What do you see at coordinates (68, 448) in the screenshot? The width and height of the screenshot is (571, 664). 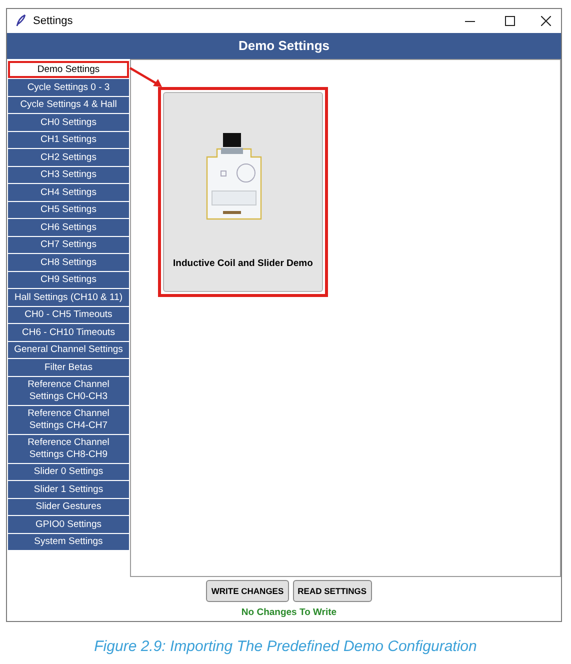 I see `sidebar-item: Reference Channel Settings CH8-CH9` at bounding box center [68, 448].